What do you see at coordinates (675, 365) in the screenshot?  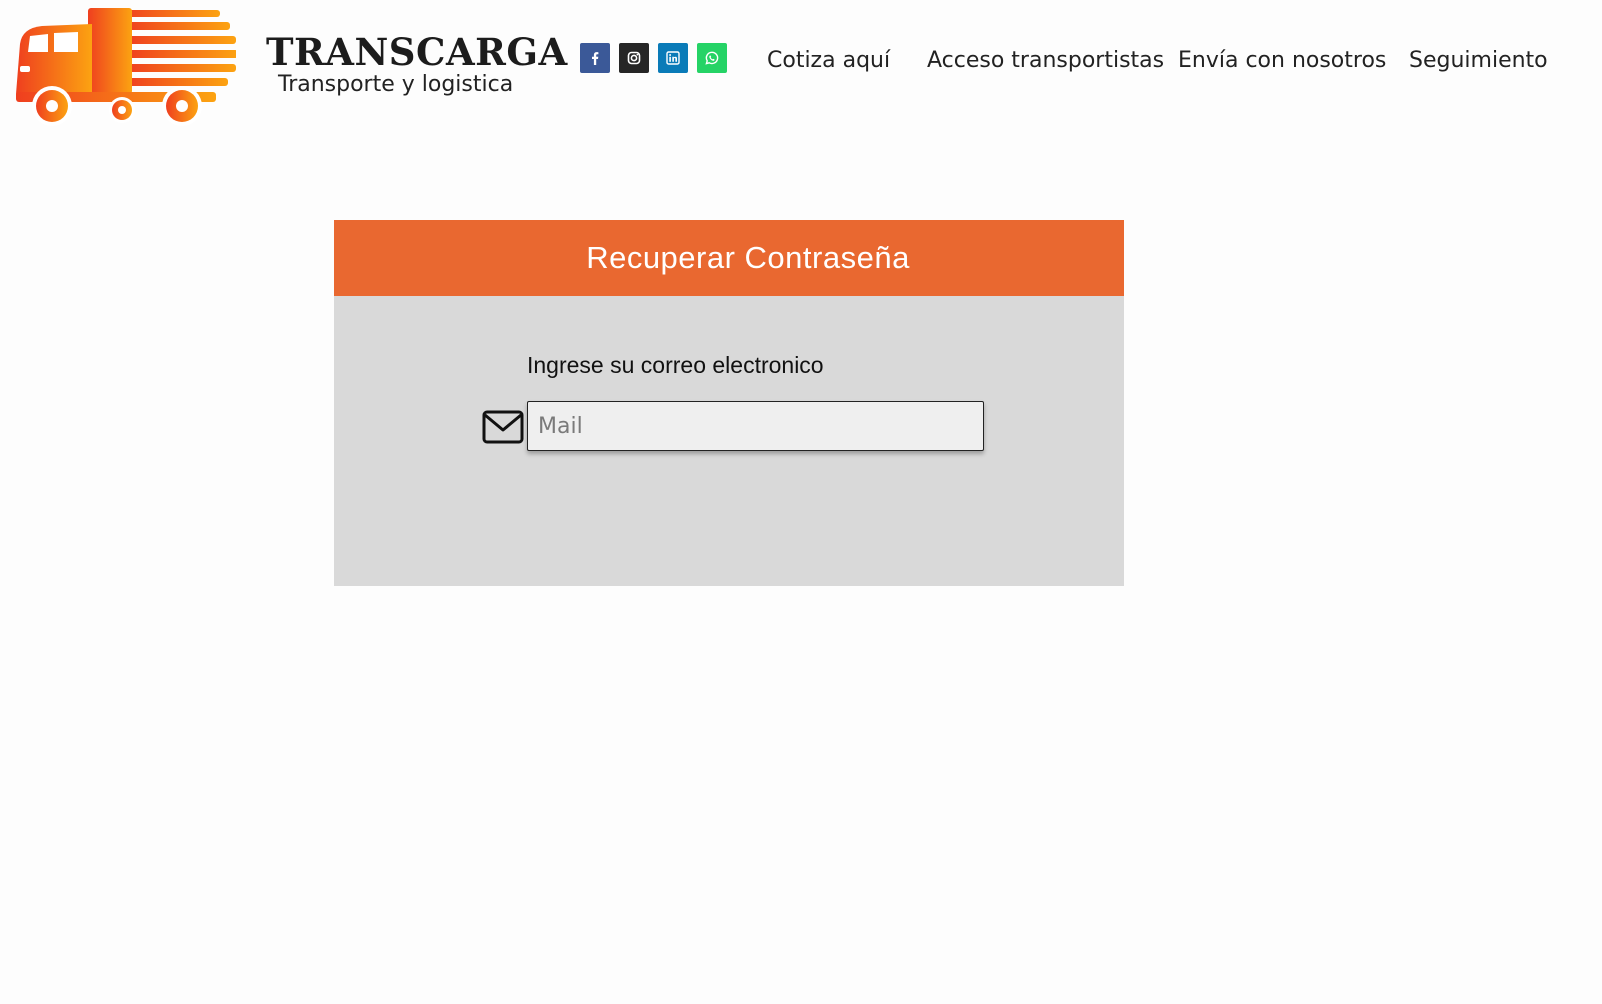 I see `email-label: Ingrese su correo electronico` at bounding box center [675, 365].